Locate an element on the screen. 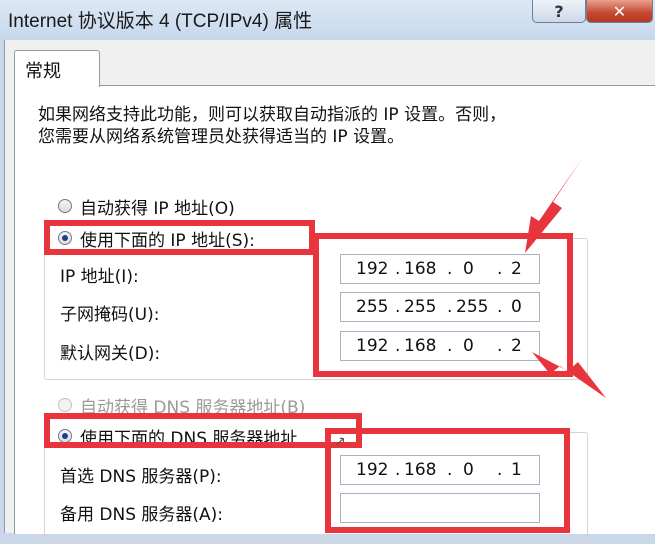 The height and width of the screenshot is (544, 655). tab-general-label: 常规 is located at coordinates (43, 71).